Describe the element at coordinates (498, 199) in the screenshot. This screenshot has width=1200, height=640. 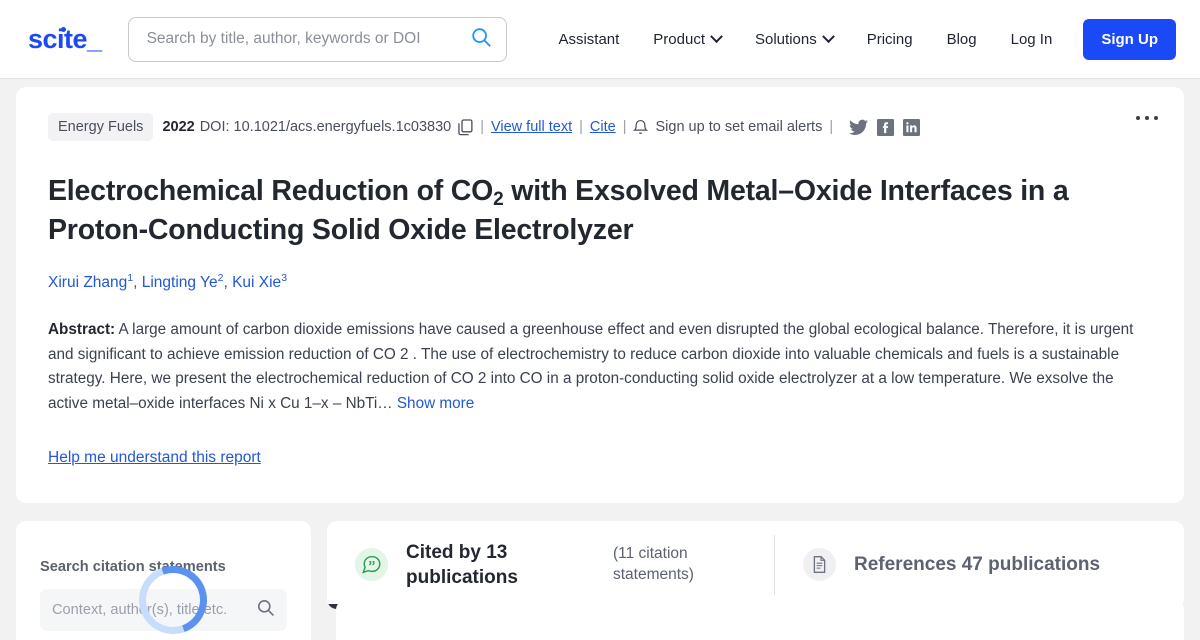
I see `title-subscript: 2` at that location.